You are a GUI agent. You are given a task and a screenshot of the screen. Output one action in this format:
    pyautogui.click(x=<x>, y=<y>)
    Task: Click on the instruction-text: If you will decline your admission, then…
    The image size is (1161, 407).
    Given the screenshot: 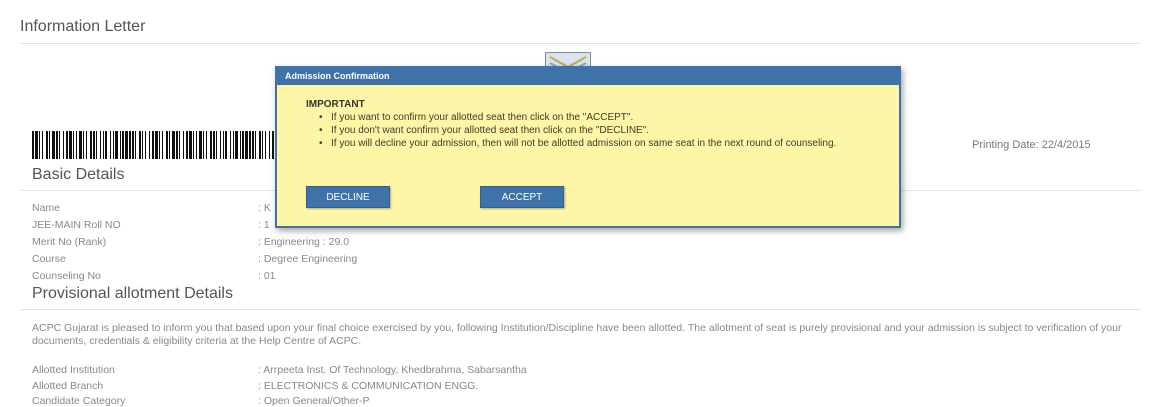 What is the action you would take?
    pyautogui.click(x=584, y=143)
    